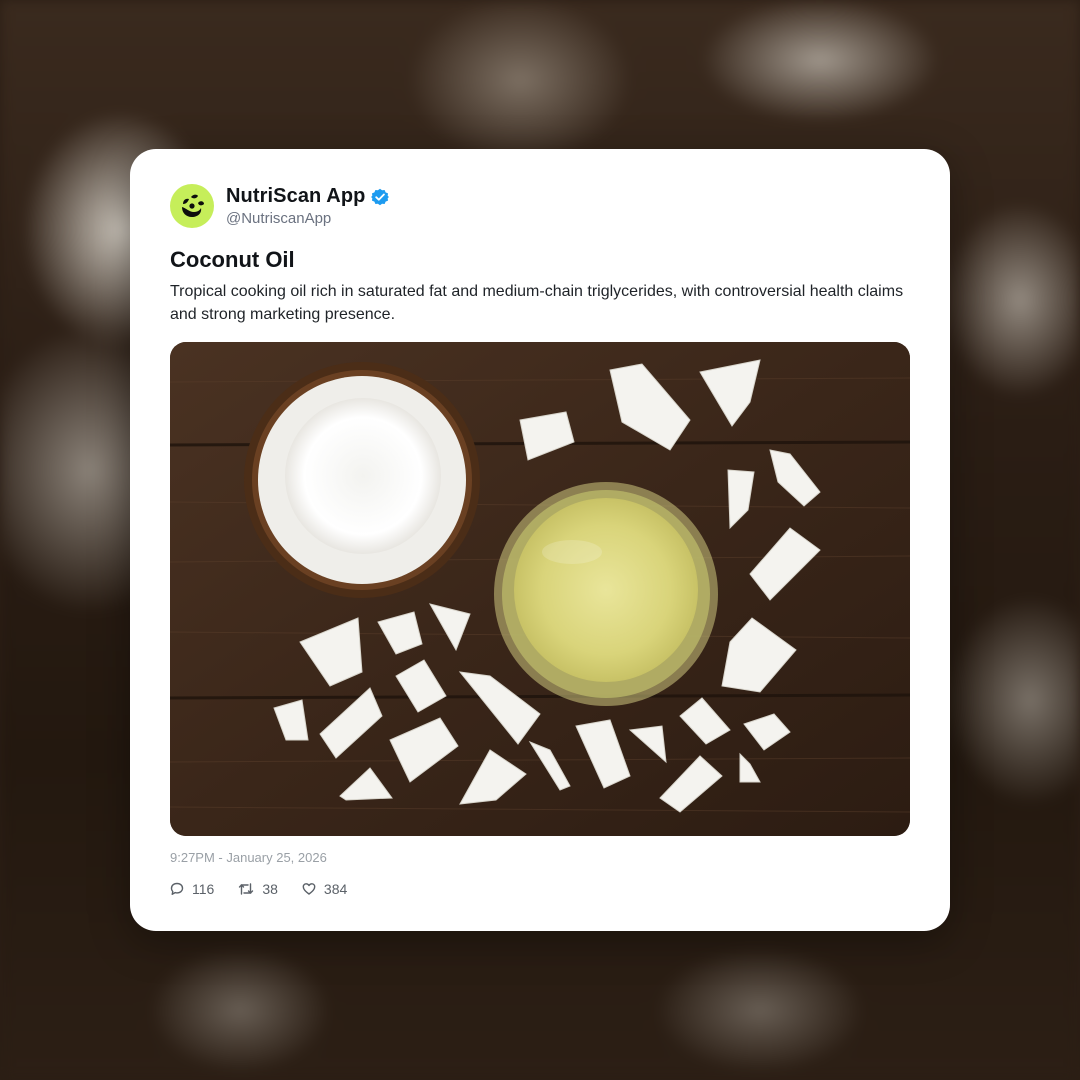  What do you see at coordinates (248, 857) in the screenshot?
I see `post-timestamp: 9:27PM - January 25, 2026` at bounding box center [248, 857].